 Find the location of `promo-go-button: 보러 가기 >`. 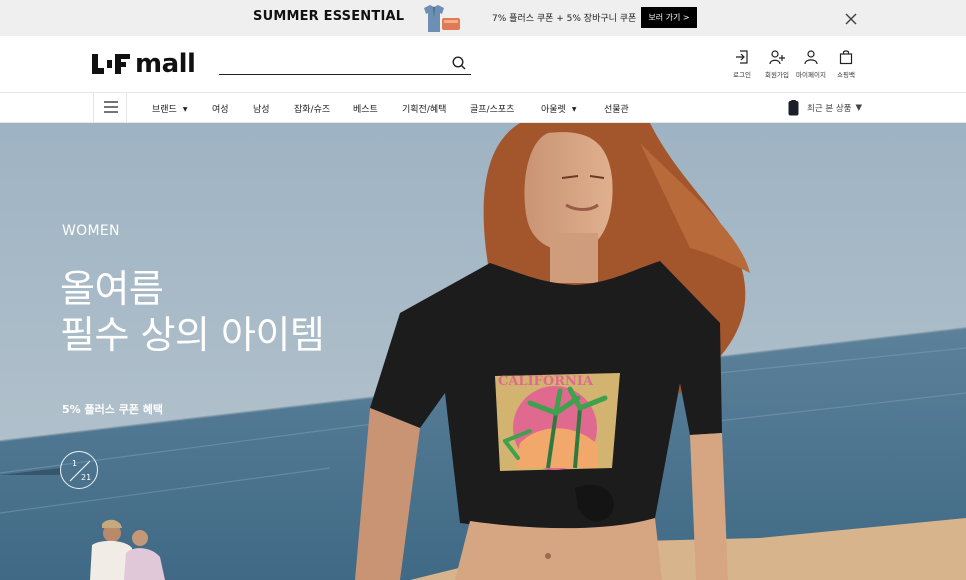

promo-go-button: 보러 가기 > is located at coordinates (669, 17).